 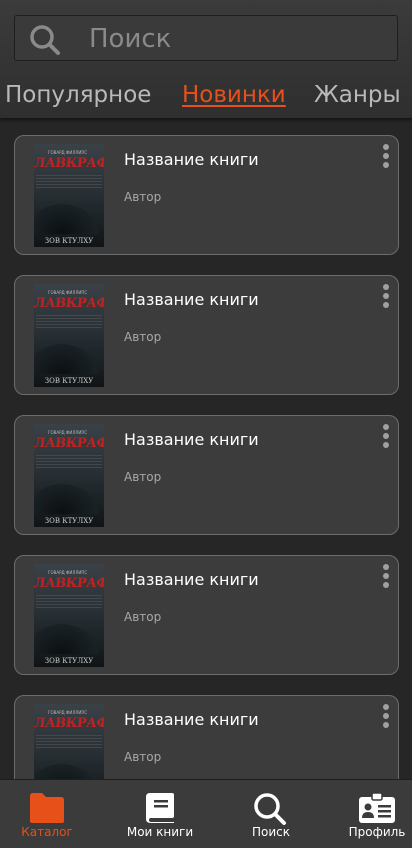 What do you see at coordinates (206, 38) in the screenshot?
I see `search-input: Поиск` at bounding box center [206, 38].